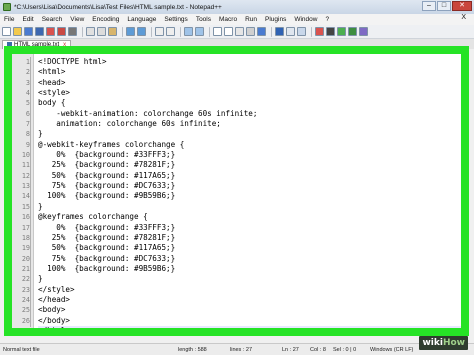 This screenshot has width=474, height=355. Describe the element at coordinates (305, 19) in the screenshot. I see `menu-window: Window` at that location.